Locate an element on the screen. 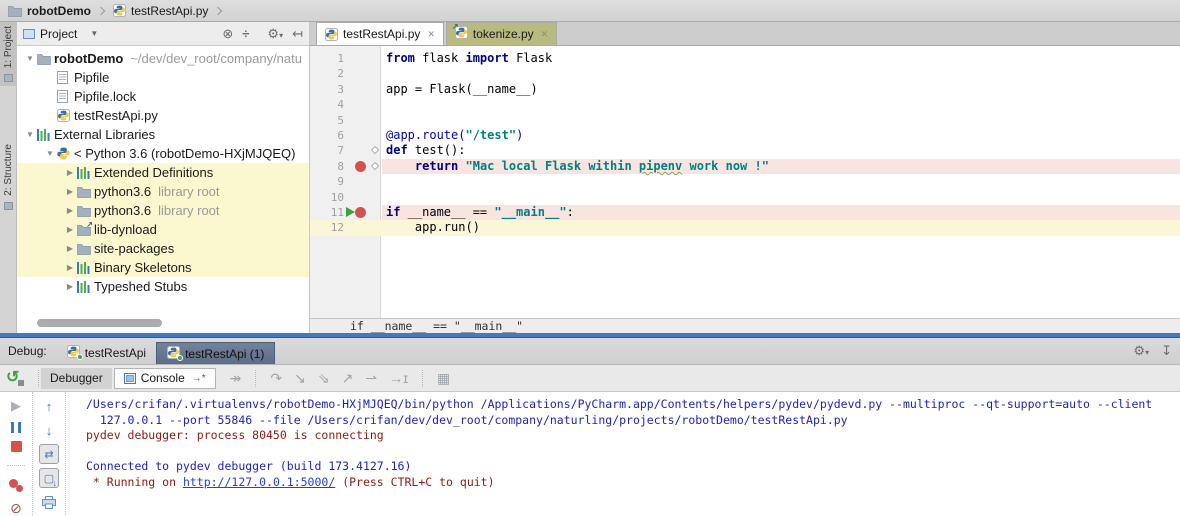 The image size is (1180, 516). project-title-group: Project ▼ is located at coordinates (122, 34).